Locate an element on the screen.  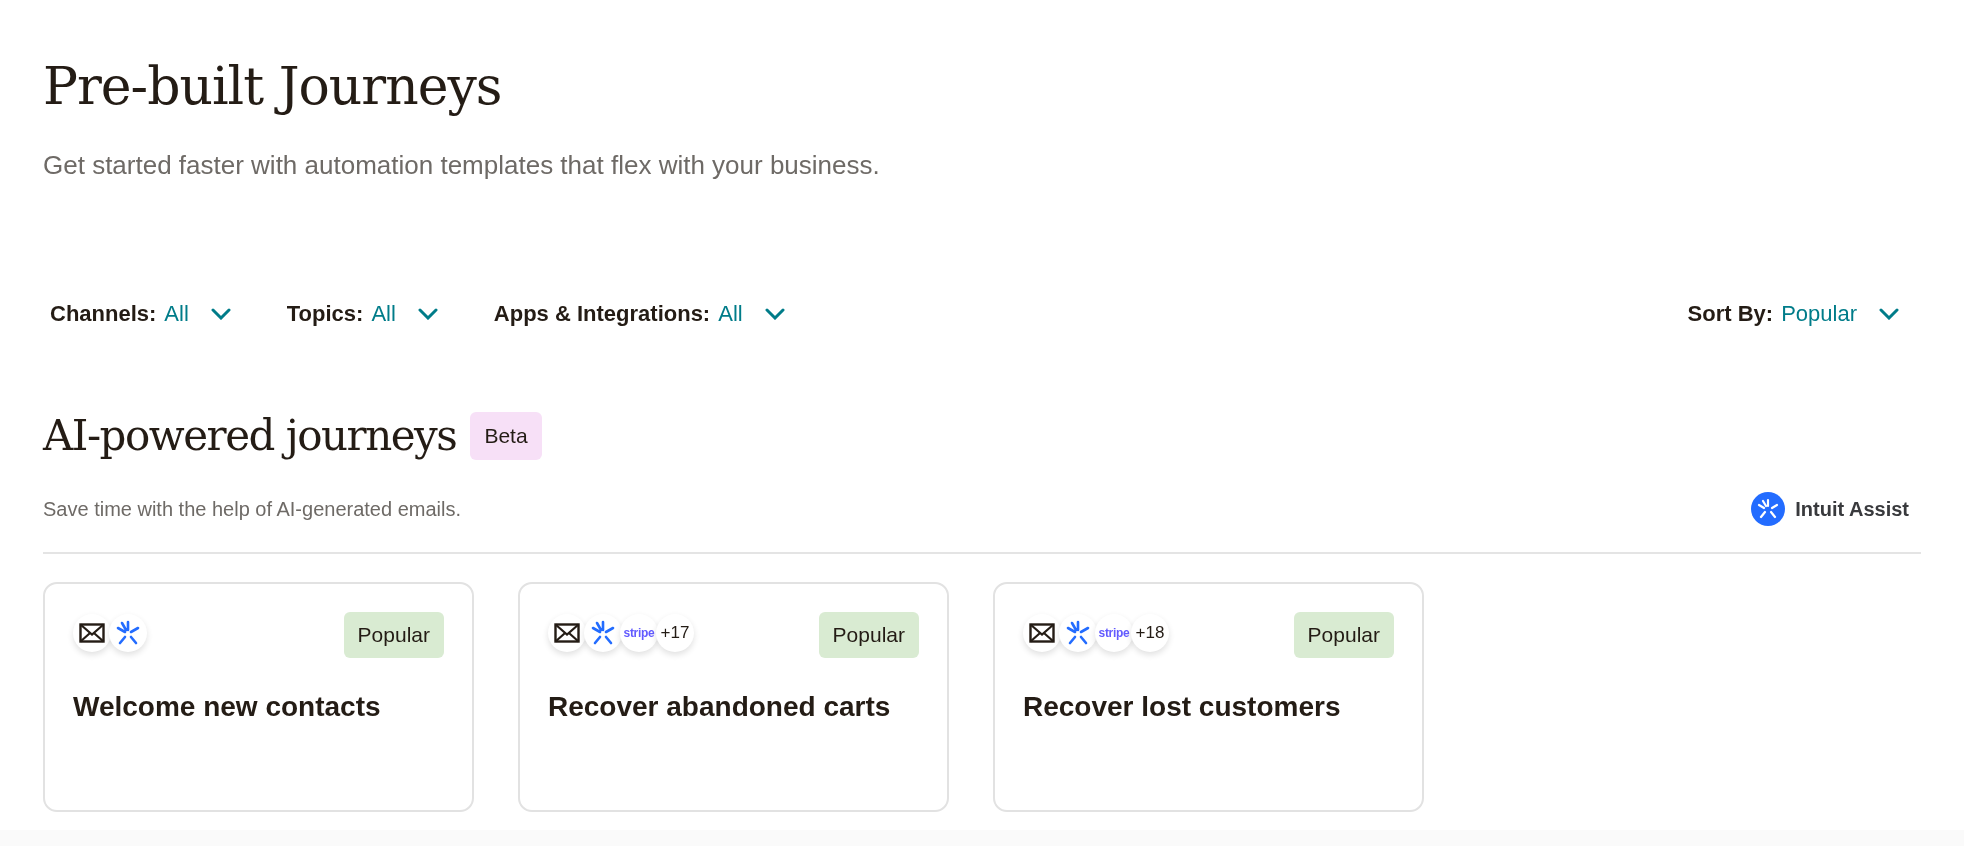
journey-card: stripe +18 Popular Recover lost customers is located at coordinates (1208, 697).